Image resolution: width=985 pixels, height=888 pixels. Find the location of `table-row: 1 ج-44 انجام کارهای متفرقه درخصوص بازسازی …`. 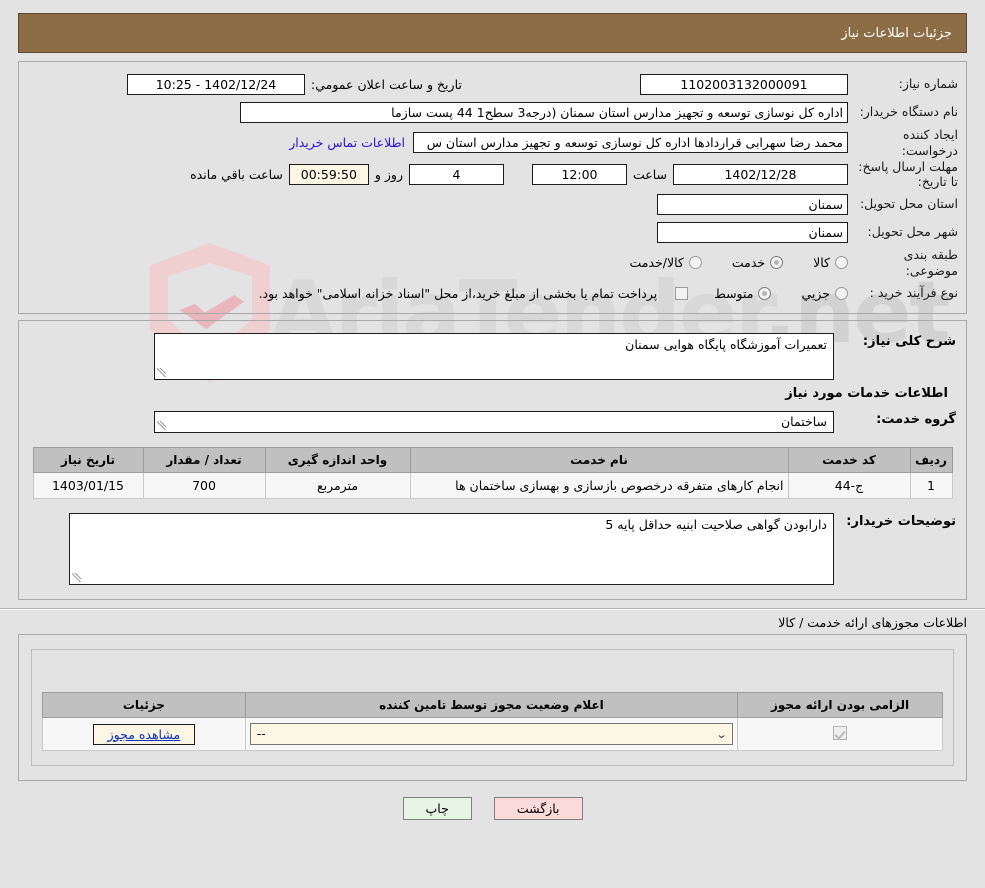

table-row: 1 ج-44 انجام کارهای متفرقه درخصوص بازسازی … is located at coordinates (492, 486).